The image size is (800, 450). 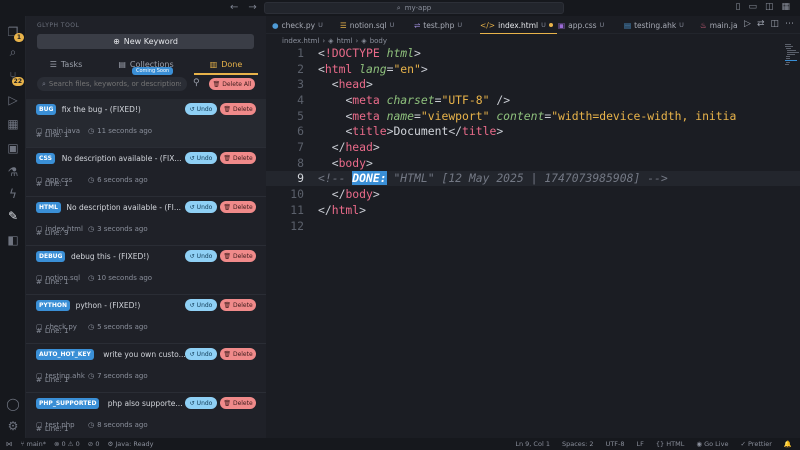 What do you see at coordinates (19, 37) in the screenshot?
I see `explorer-badge: 1` at bounding box center [19, 37].